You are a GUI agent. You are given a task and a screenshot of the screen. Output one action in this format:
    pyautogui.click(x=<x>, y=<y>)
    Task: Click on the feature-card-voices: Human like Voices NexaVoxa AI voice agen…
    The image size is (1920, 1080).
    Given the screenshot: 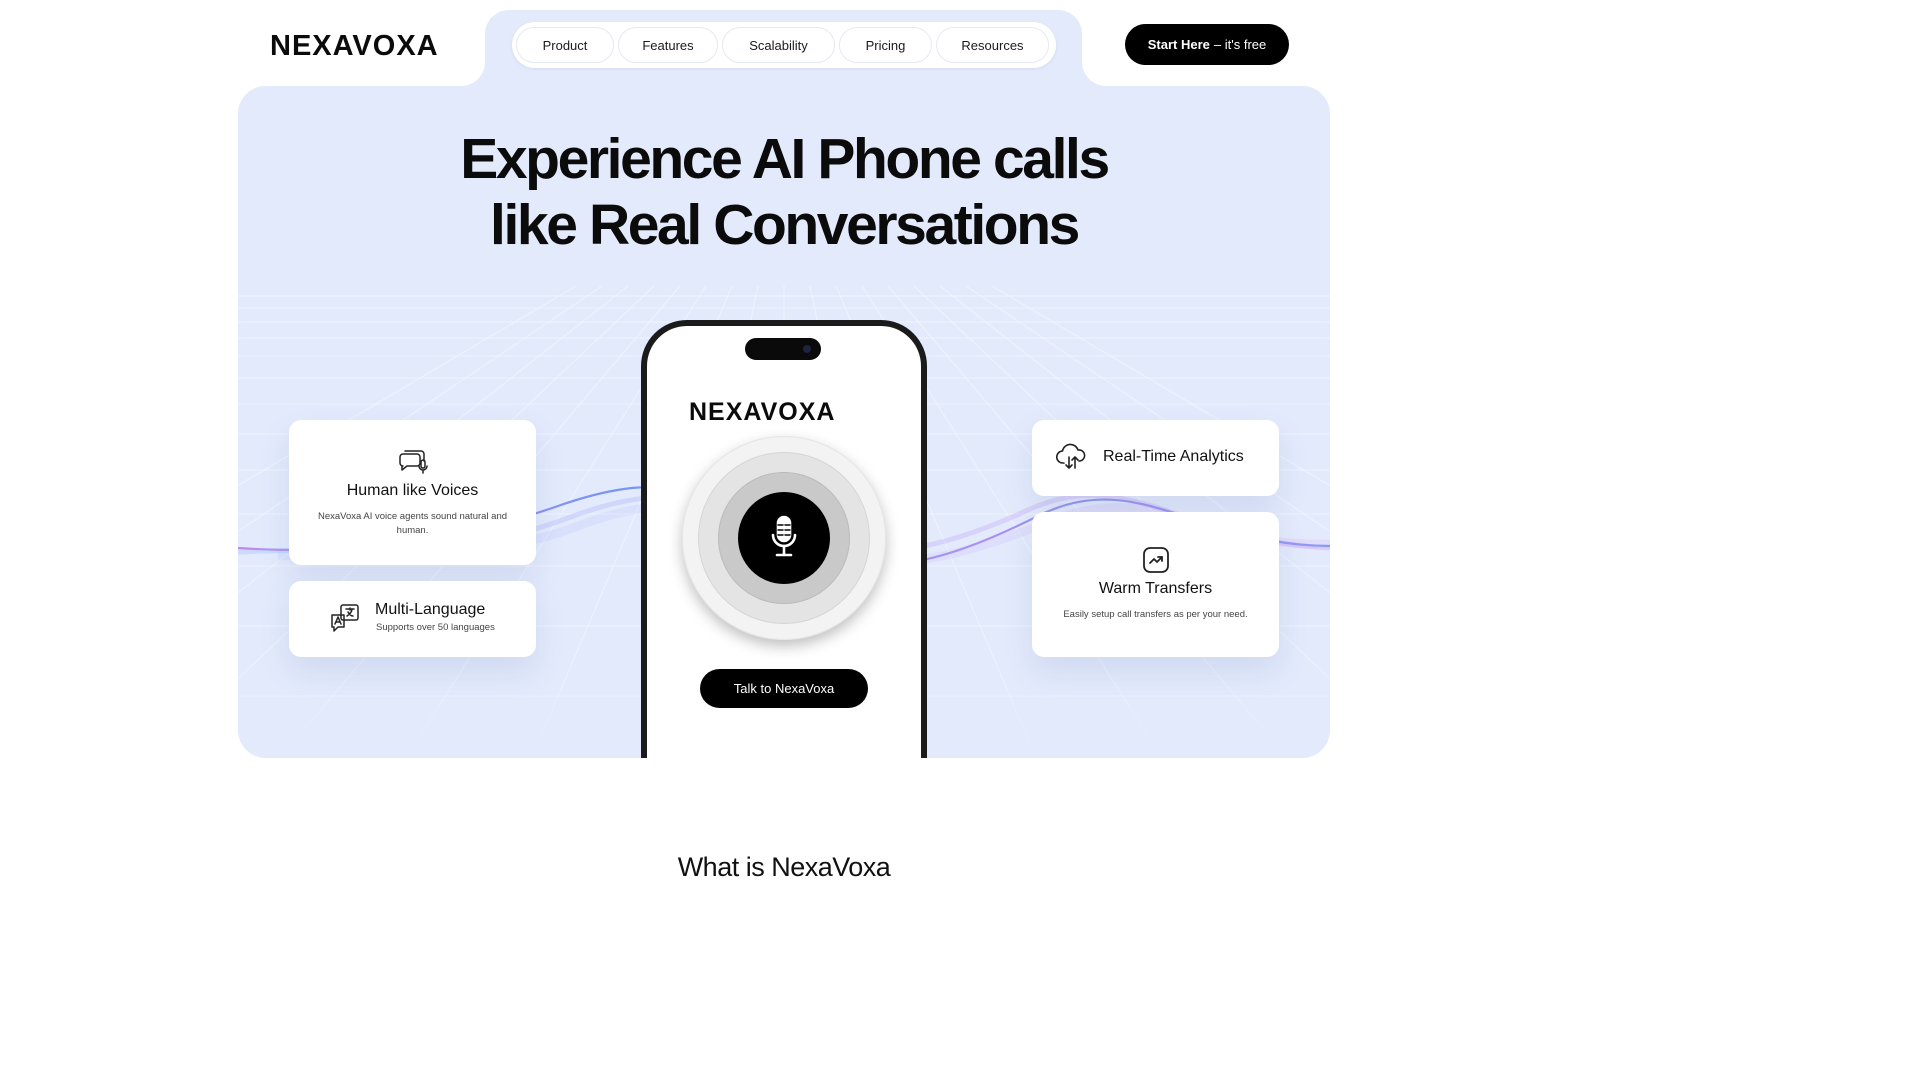 What is the action you would take?
    pyautogui.click(x=412, y=492)
    